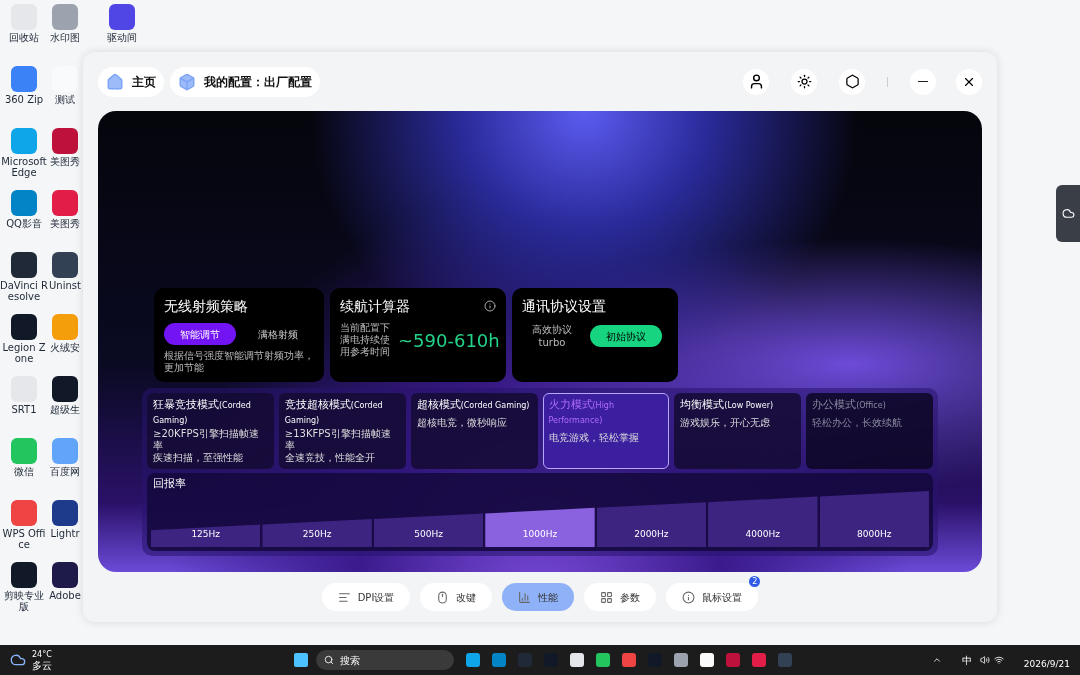  What do you see at coordinates (42, 654) in the screenshot?
I see `temperature: 24°C` at bounding box center [42, 654].